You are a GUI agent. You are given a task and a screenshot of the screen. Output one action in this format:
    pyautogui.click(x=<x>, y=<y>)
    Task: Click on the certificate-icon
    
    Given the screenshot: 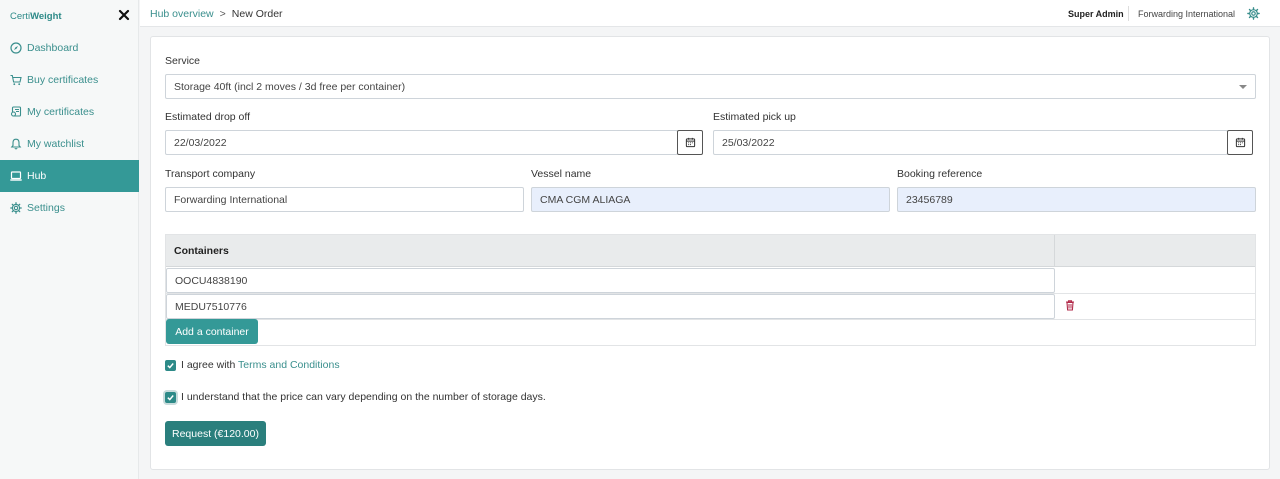 What is the action you would take?
    pyautogui.click(x=16, y=111)
    